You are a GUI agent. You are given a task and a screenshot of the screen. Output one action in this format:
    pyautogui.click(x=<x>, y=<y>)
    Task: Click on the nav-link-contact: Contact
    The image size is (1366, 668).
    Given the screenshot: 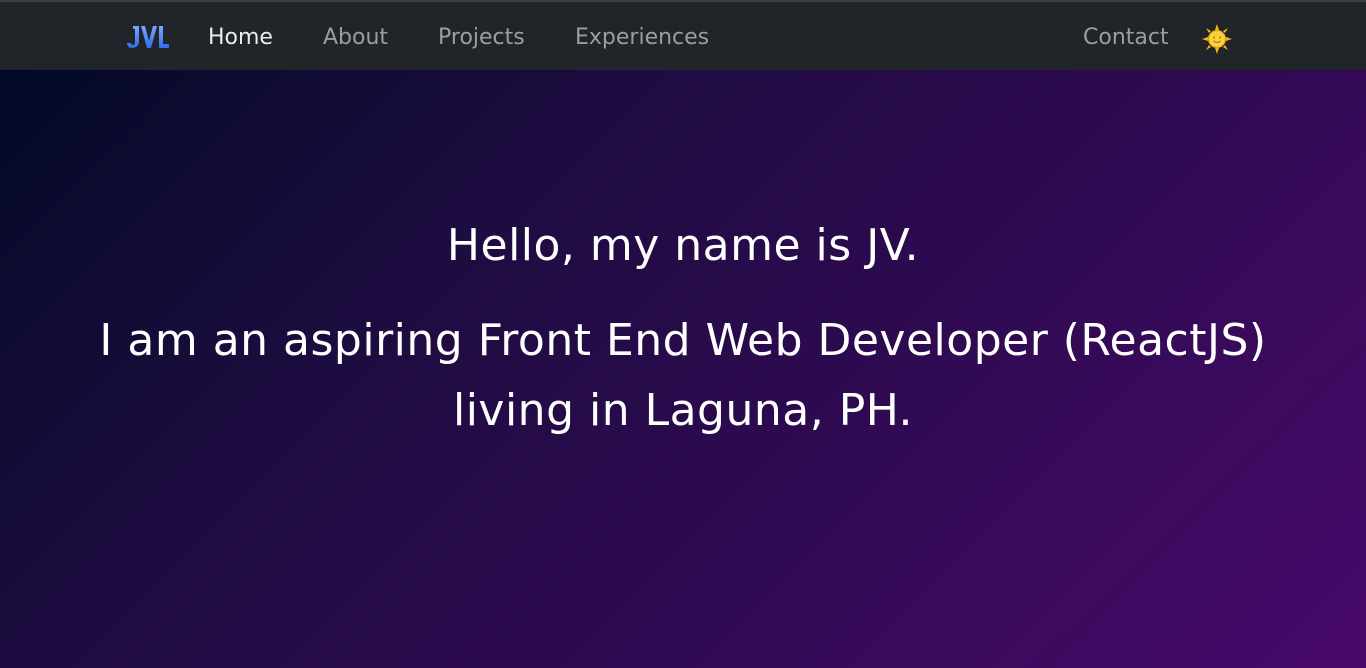 What is the action you would take?
    pyautogui.click(x=1126, y=38)
    